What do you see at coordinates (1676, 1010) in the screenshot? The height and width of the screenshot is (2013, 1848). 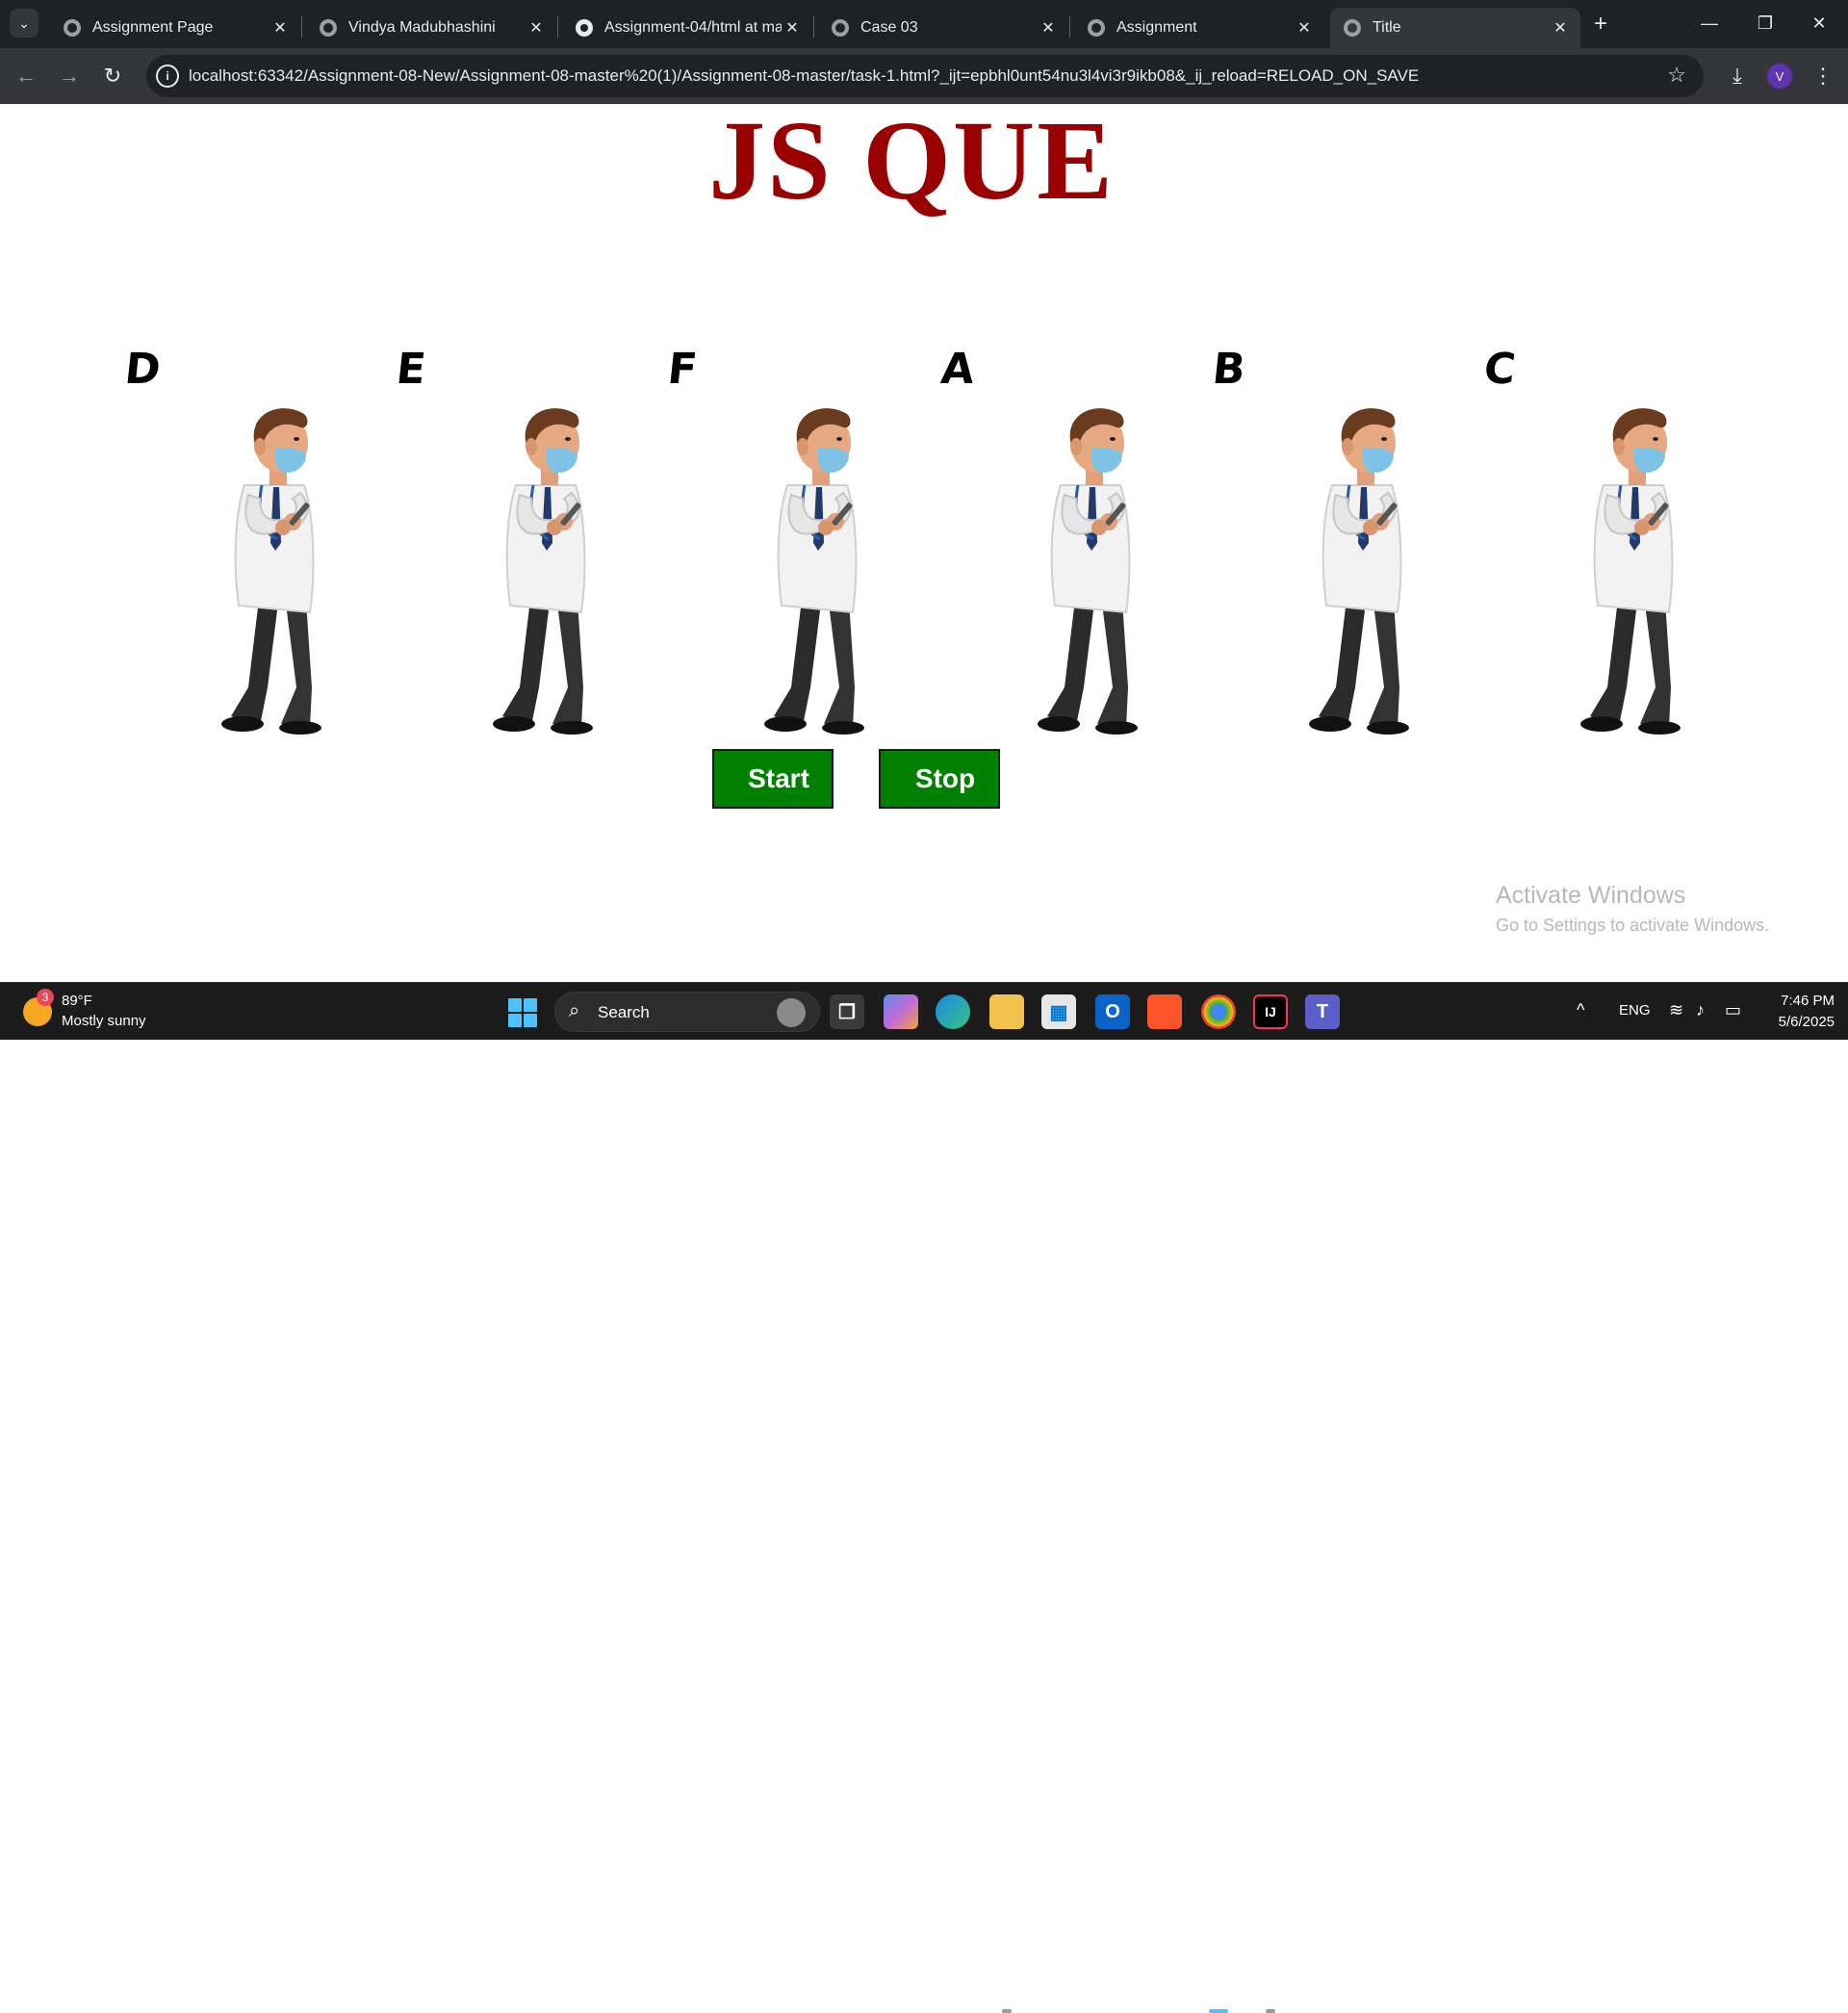 I see `wifi-icon: ≋` at bounding box center [1676, 1010].